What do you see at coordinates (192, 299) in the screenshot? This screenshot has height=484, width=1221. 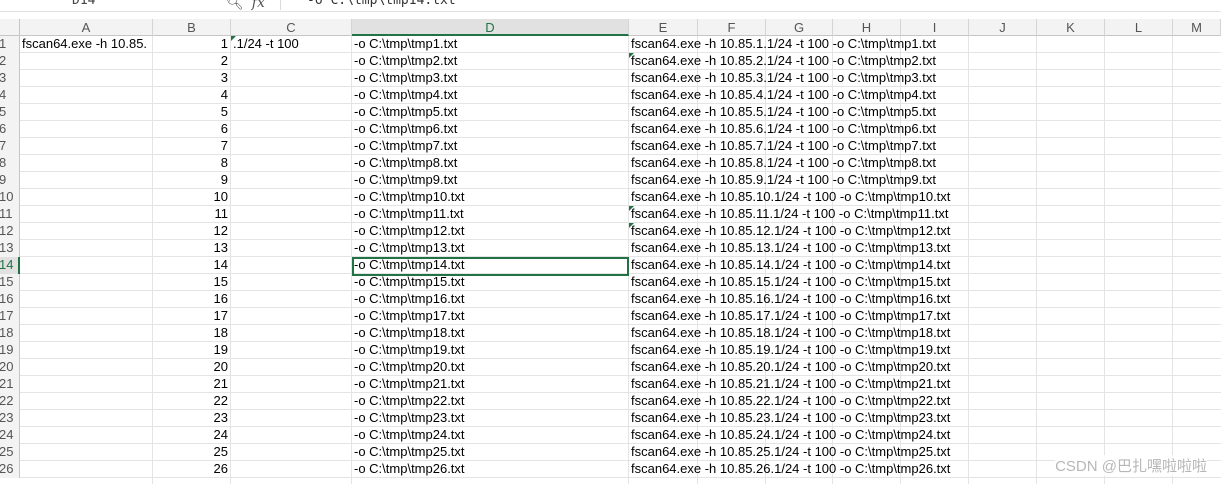 I see `cell-b: 16` at bounding box center [192, 299].